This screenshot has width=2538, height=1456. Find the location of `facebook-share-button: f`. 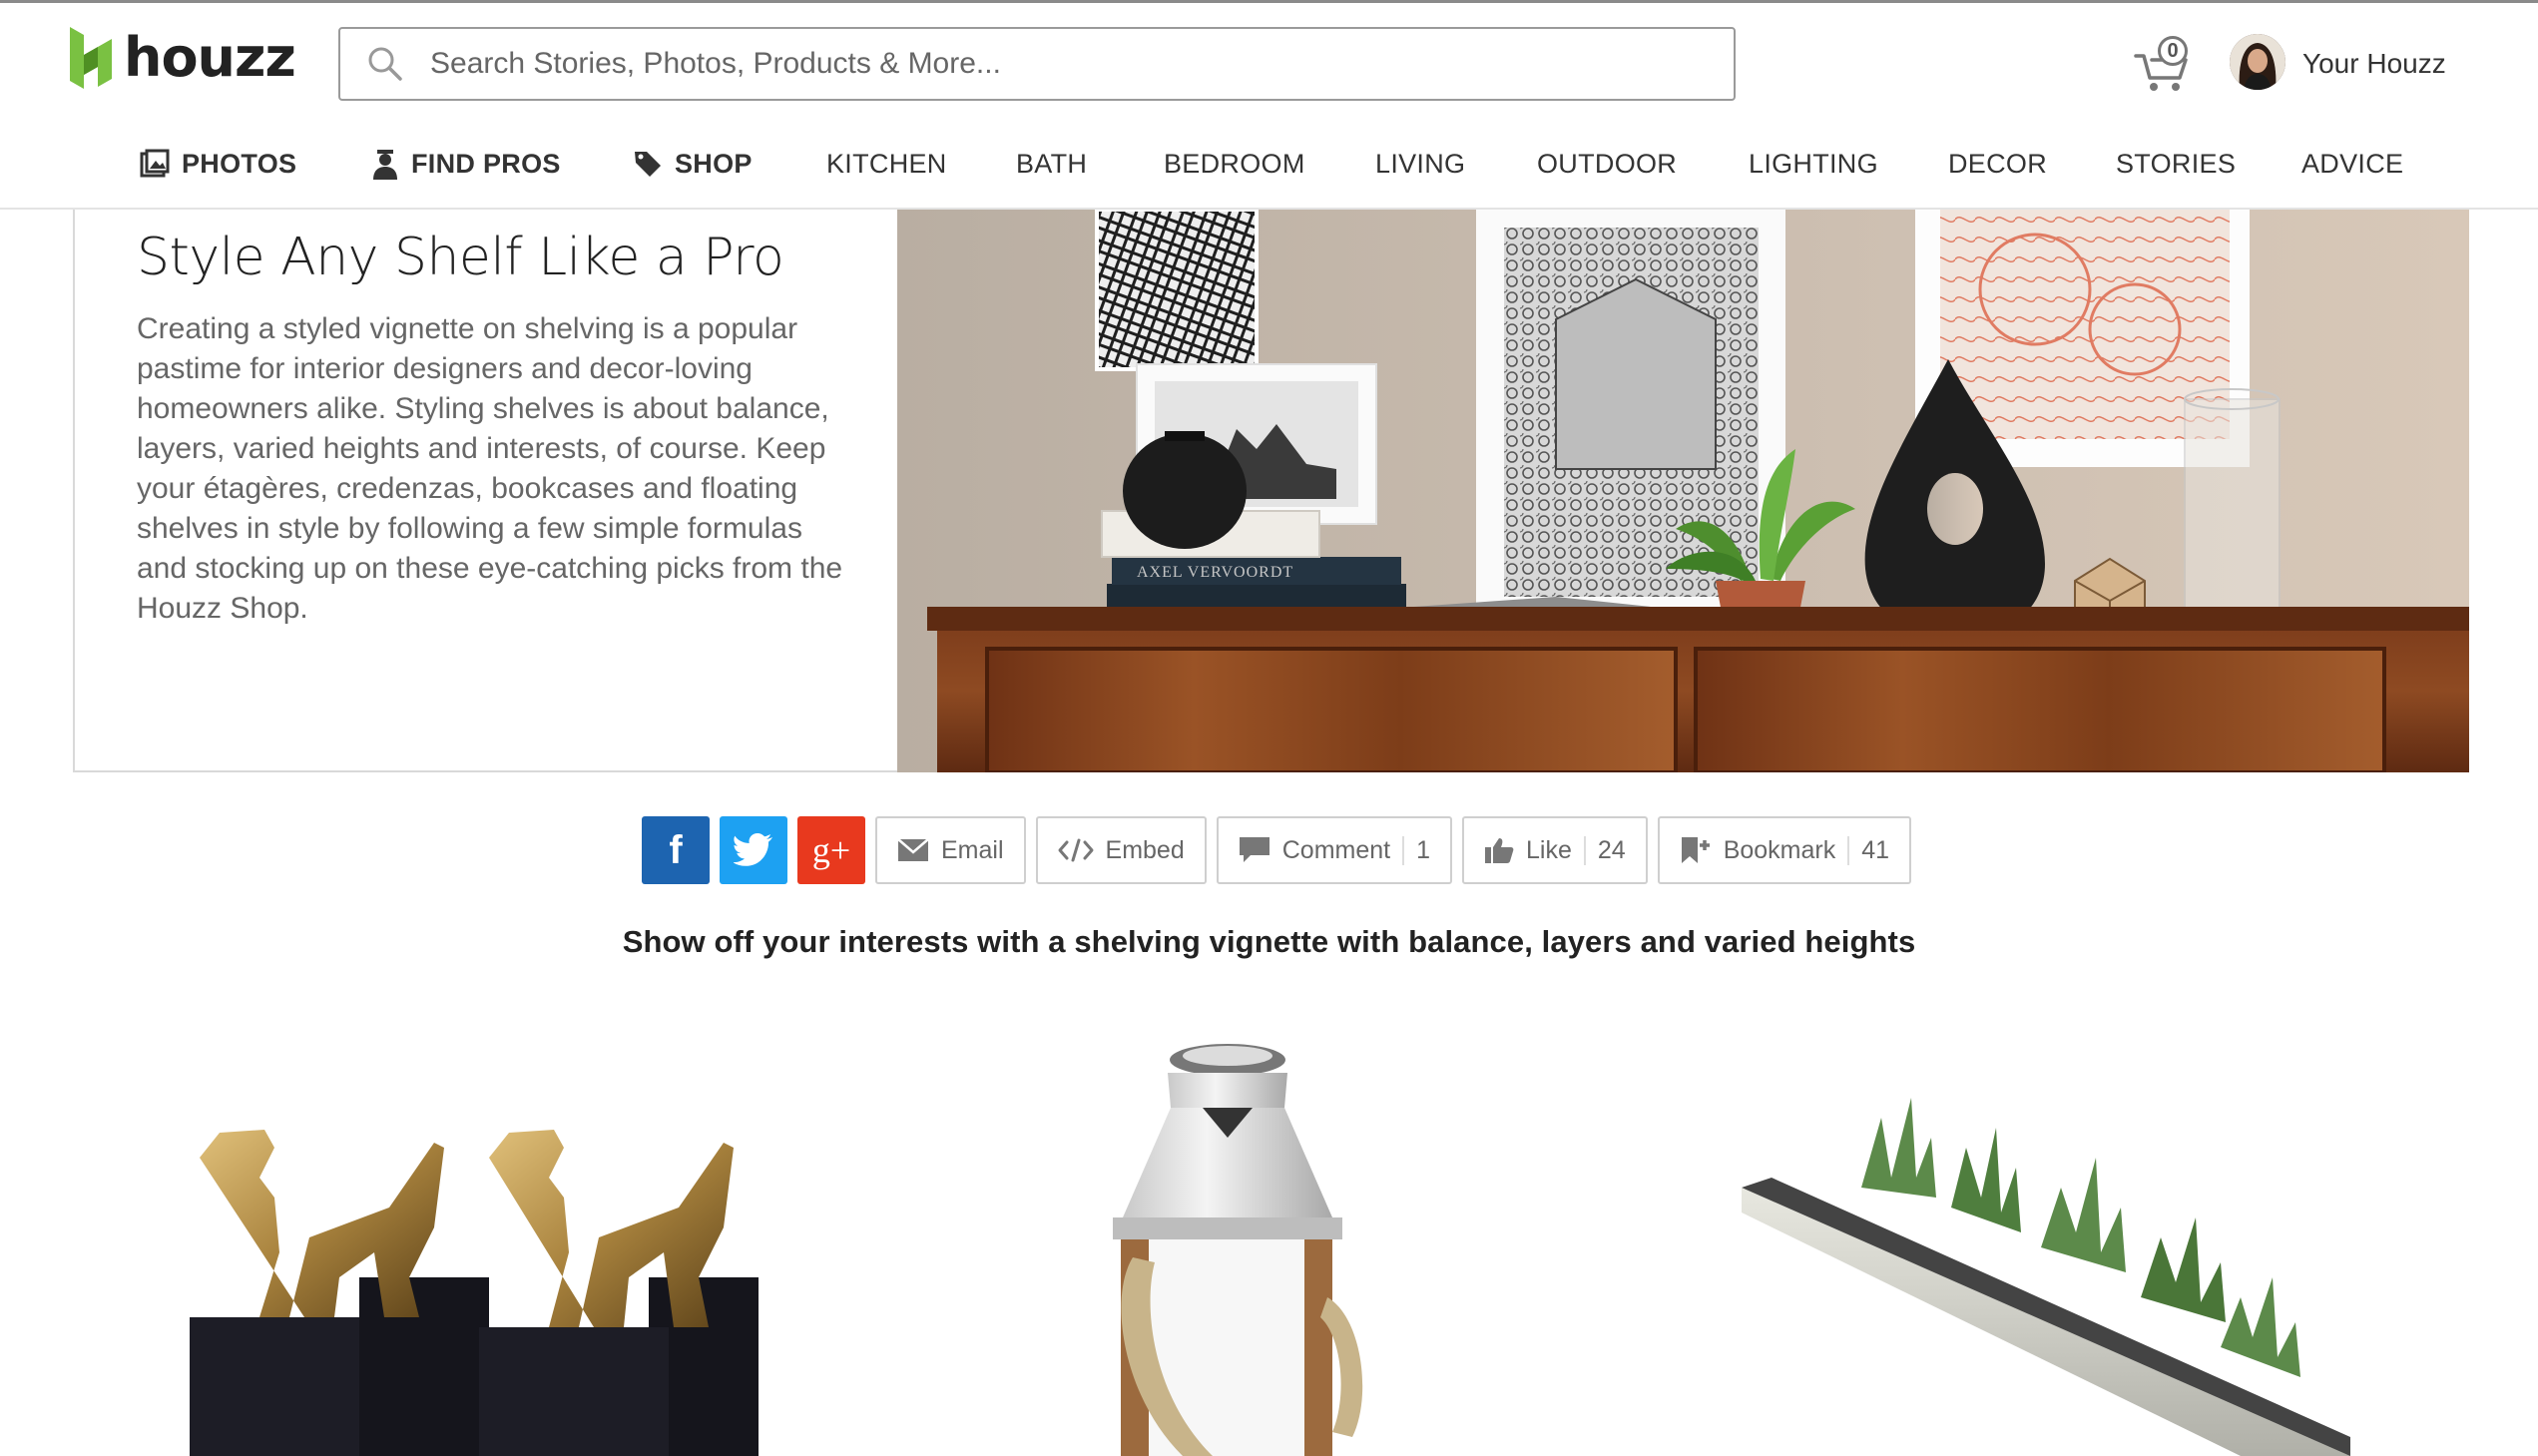

facebook-share-button: f is located at coordinates (676, 850).